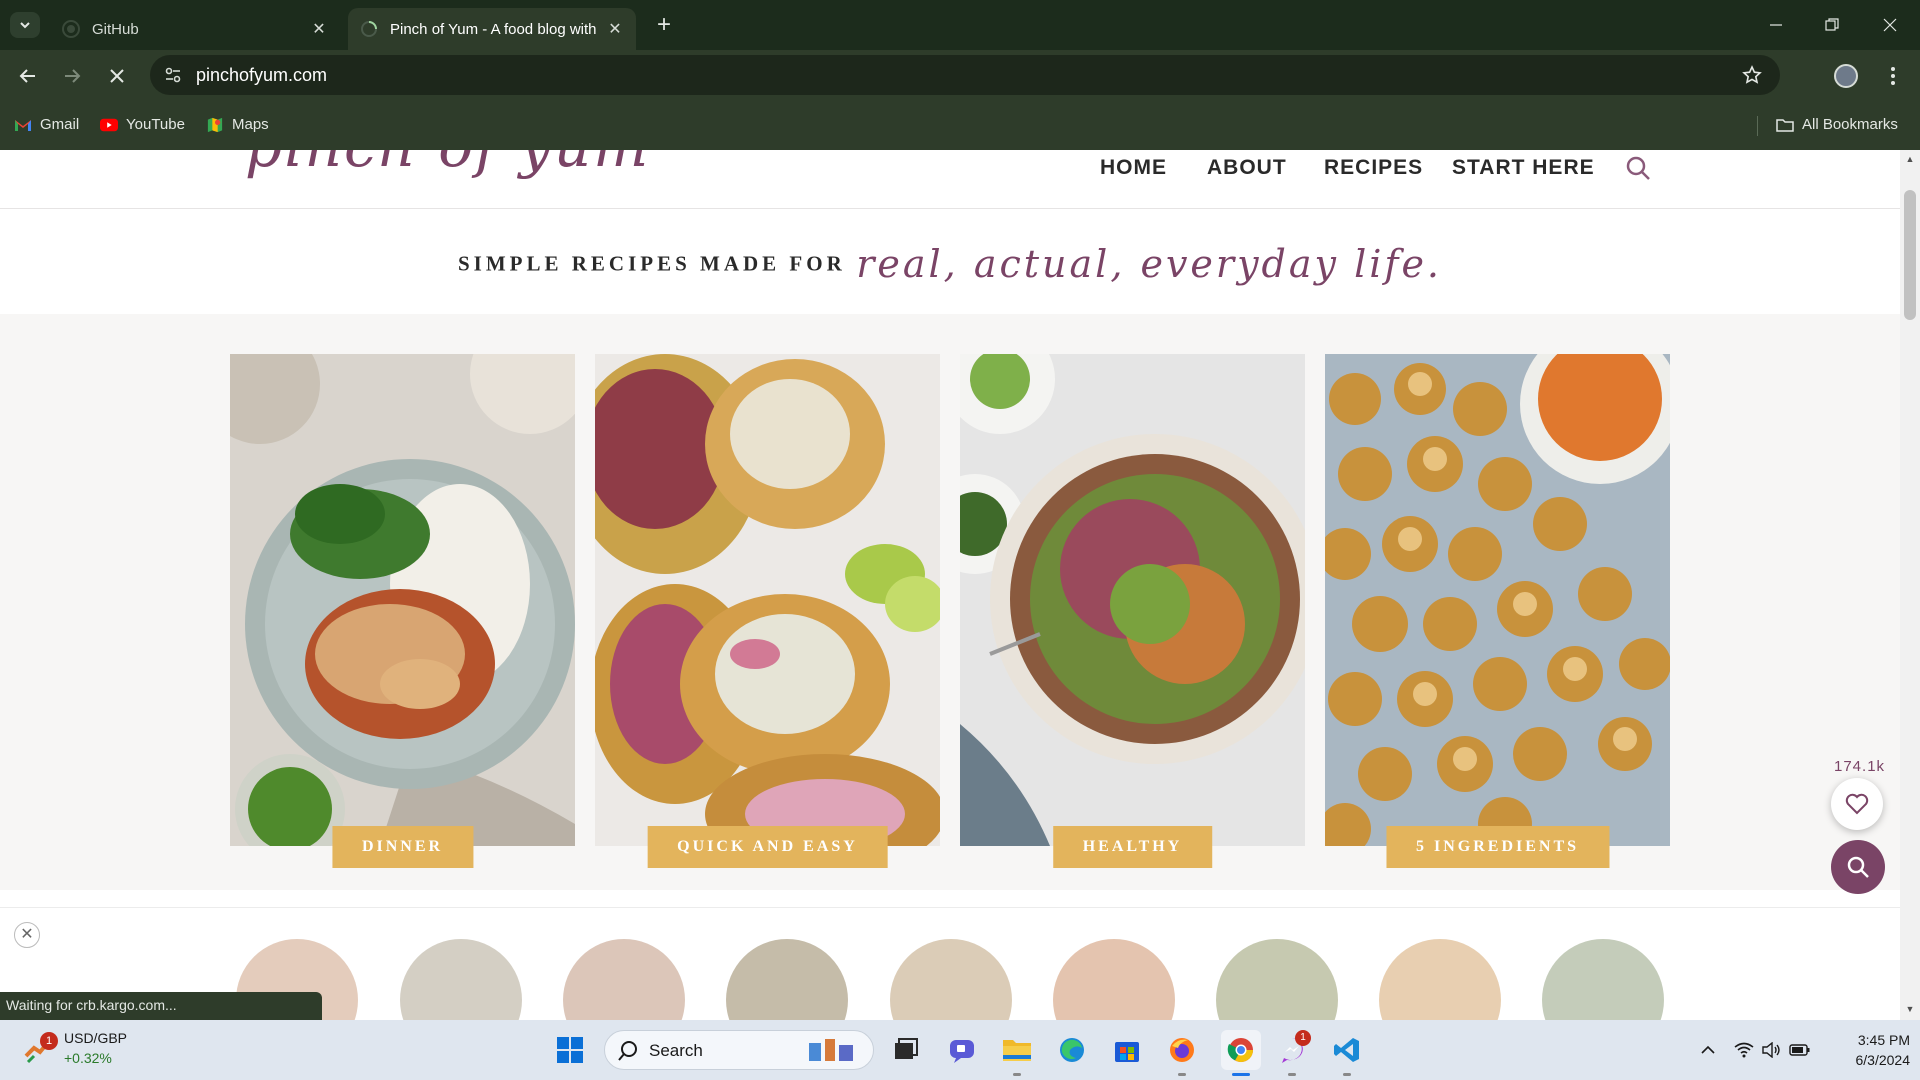 The height and width of the screenshot is (1080, 1920). Describe the element at coordinates (1523, 168) in the screenshot. I see `nav-start-here: START HERE` at that location.